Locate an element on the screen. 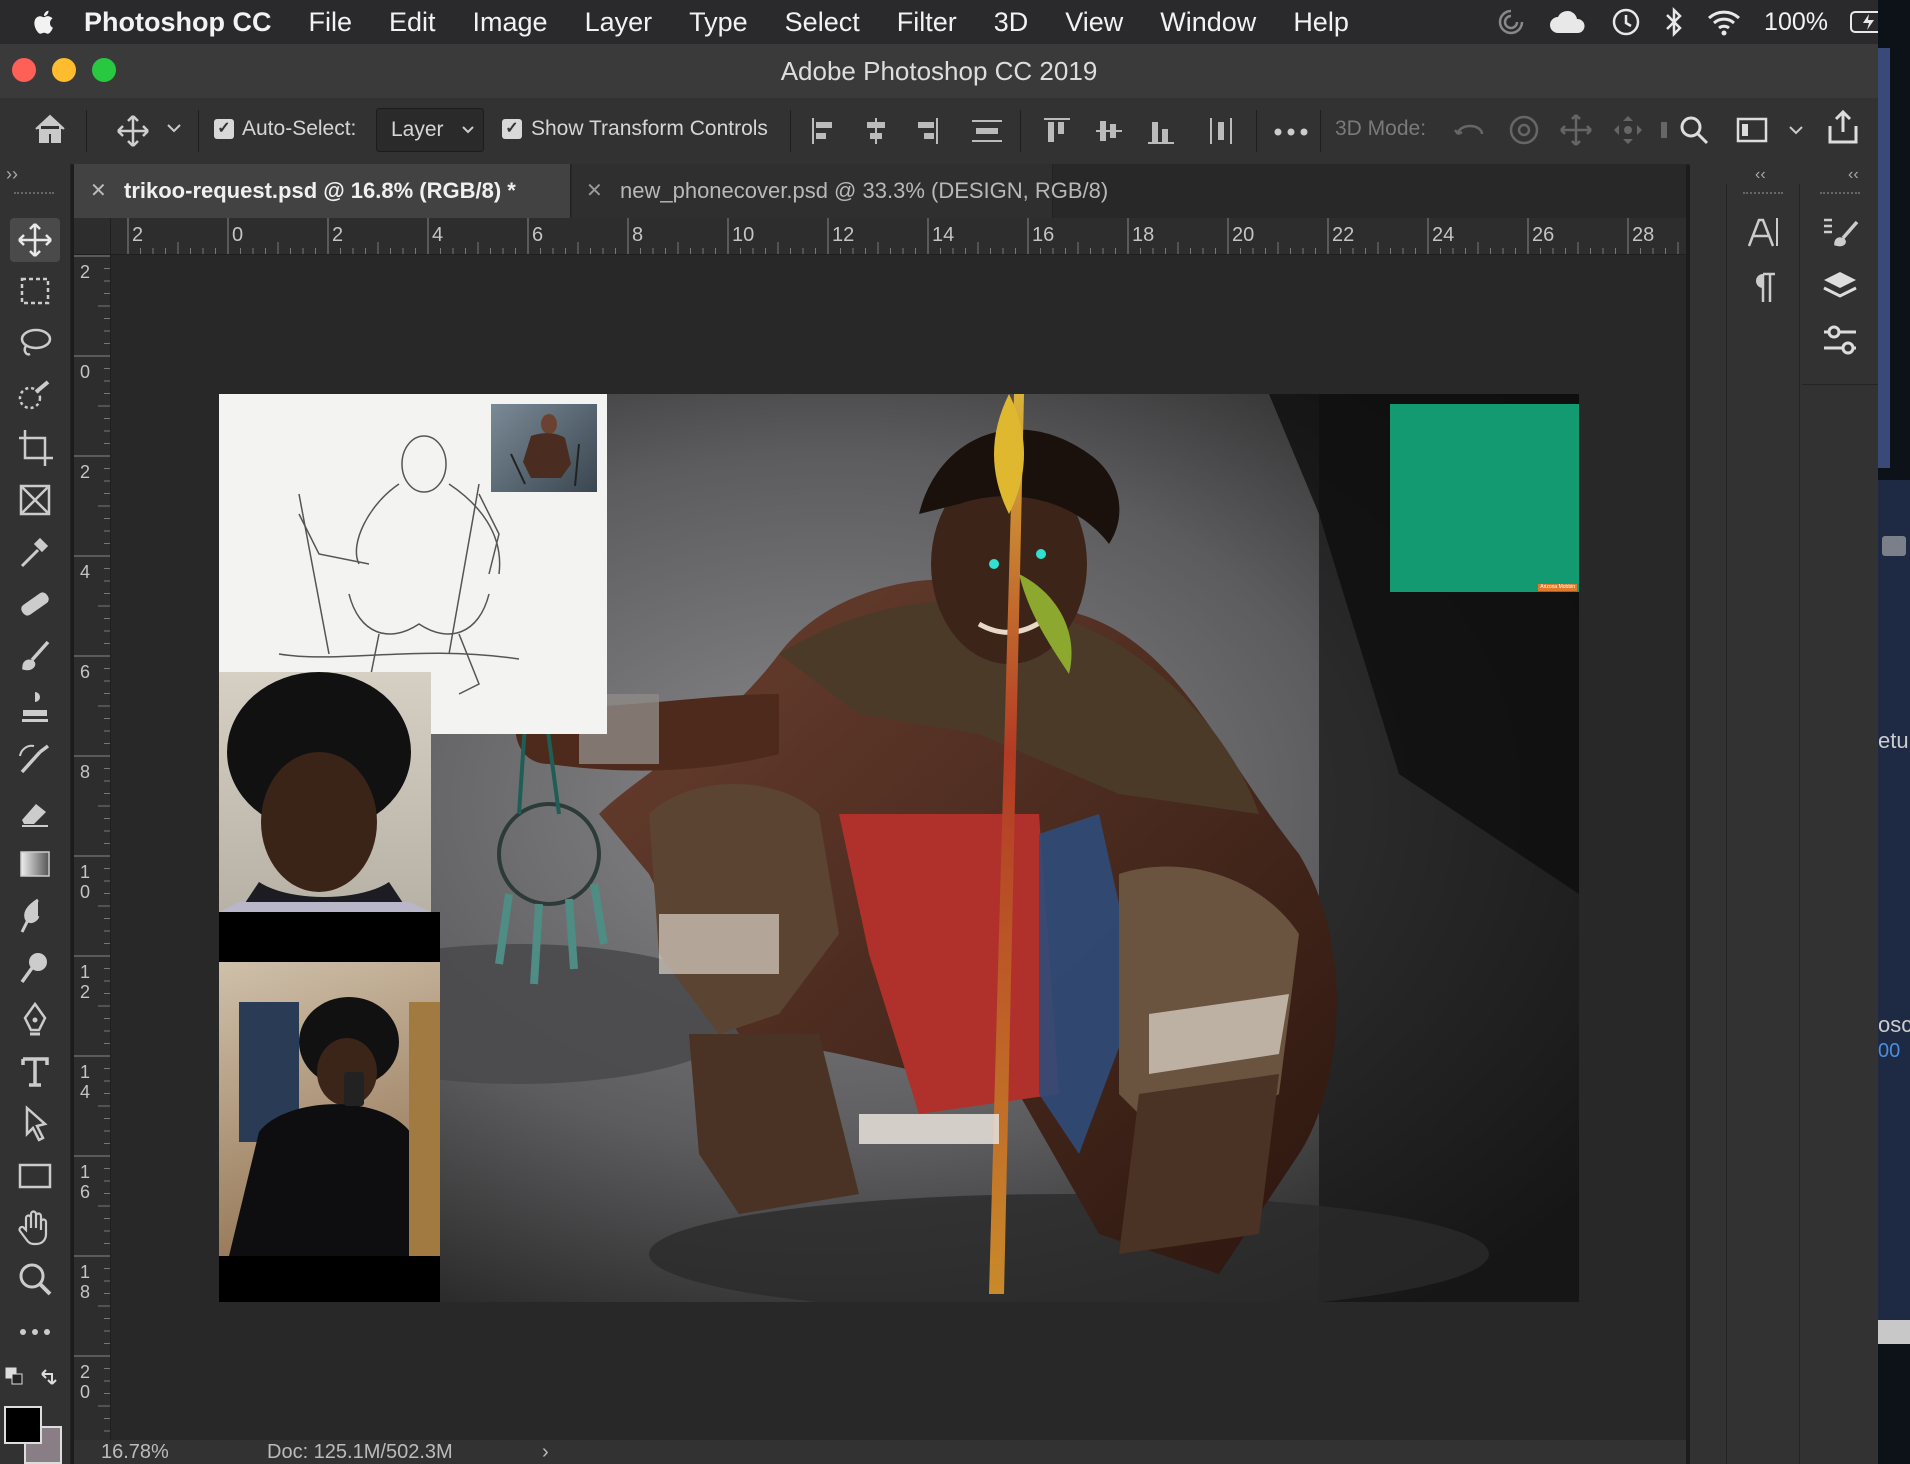  align-right-edges-icon is located at coordinates (926, 131).